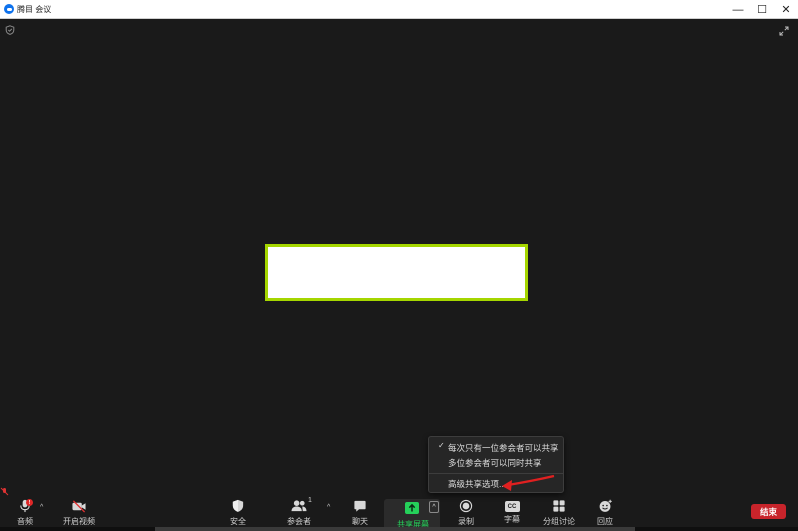 This screenshot has height=531, width=798. I want to click on security-button: 安全, so click(238, 511).